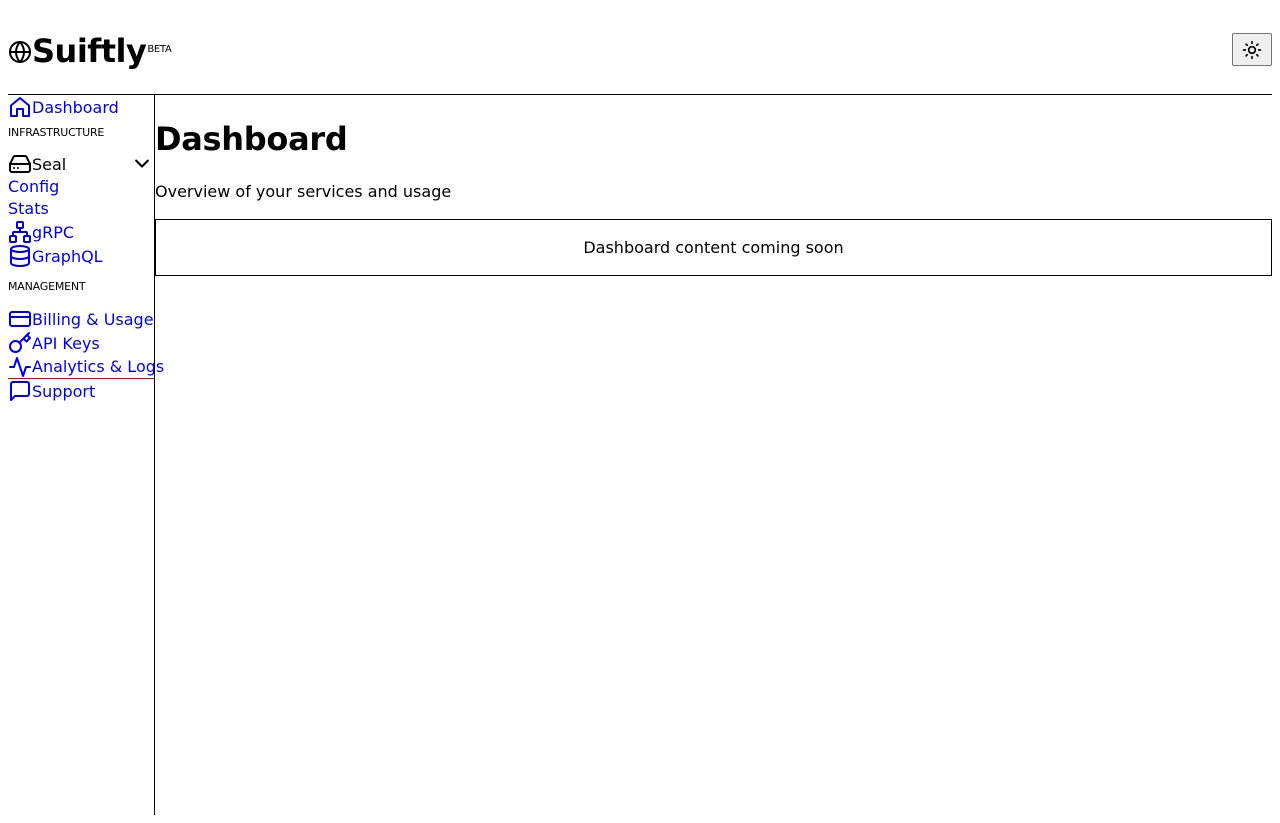  Describe the element at coordinates (67, 256) in the screenshot. I see `sidebar-item-label: GraphQL` at that location.